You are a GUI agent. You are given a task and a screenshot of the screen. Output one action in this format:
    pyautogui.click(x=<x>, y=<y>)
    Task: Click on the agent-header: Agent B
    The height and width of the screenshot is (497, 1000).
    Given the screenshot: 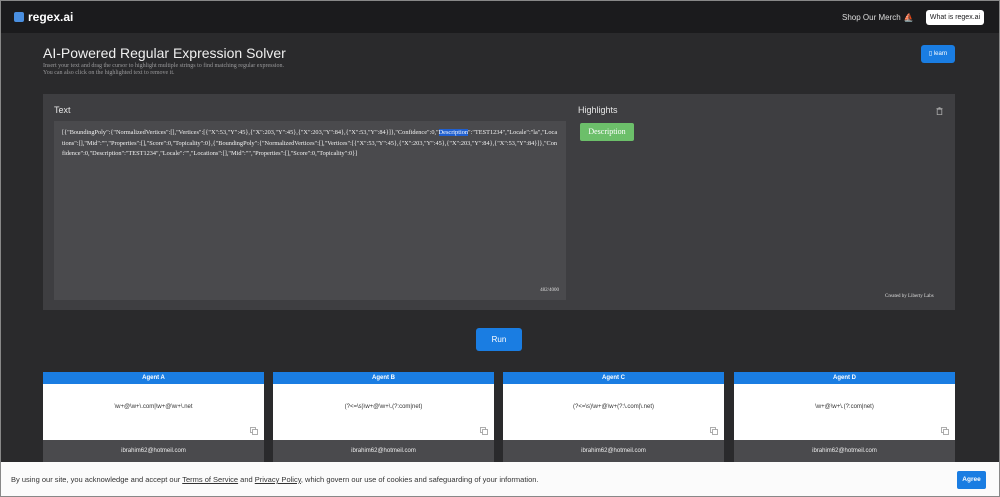 What is the action you would take?
    pyautogui.click(x=383, y=378)
    